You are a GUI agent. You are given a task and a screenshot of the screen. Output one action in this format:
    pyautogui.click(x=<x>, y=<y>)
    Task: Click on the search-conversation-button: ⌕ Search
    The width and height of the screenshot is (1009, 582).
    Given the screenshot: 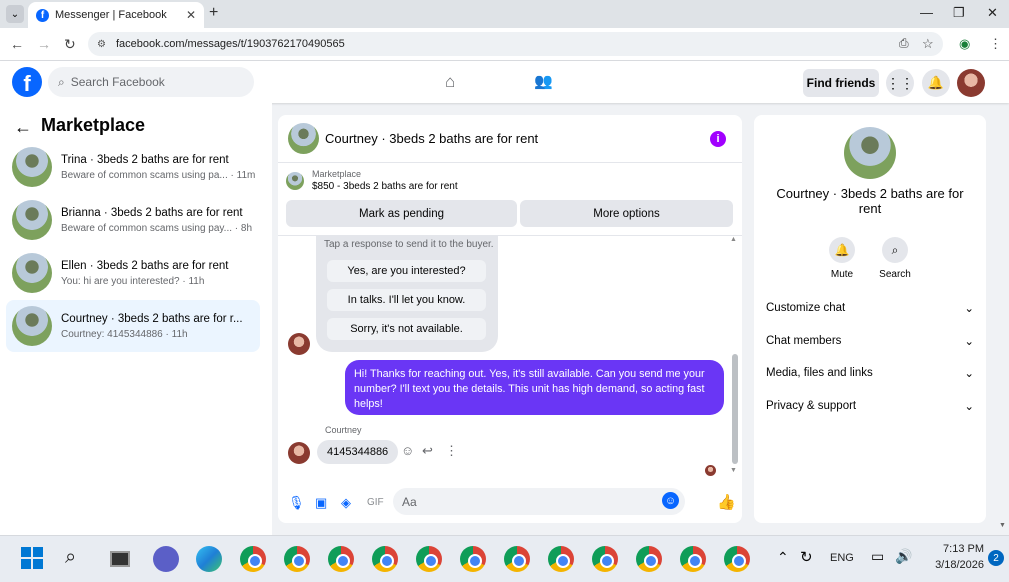 What is the action you would take?
    pyautogui.click(x=895, y=258)
    